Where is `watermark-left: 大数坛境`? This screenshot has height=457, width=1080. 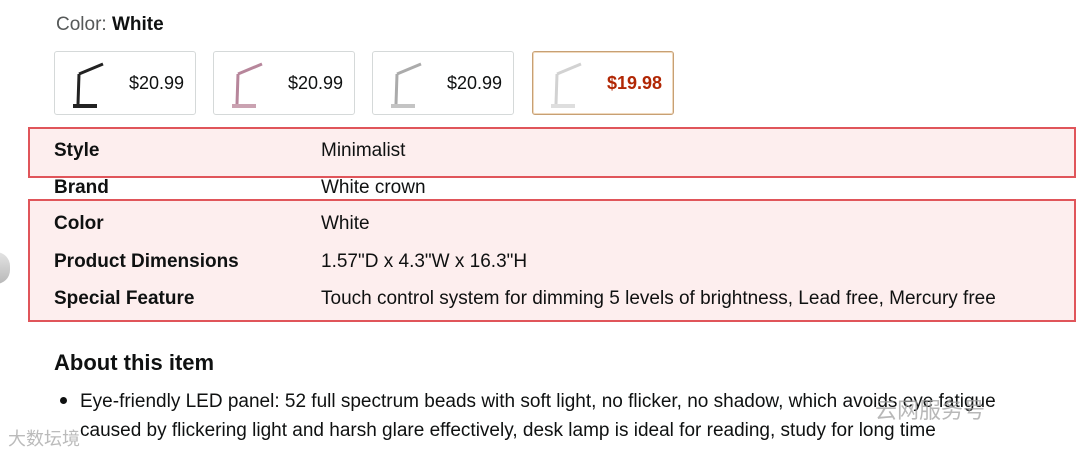 watermark-left: 大数坛境 is located at coordinates (44, 439).